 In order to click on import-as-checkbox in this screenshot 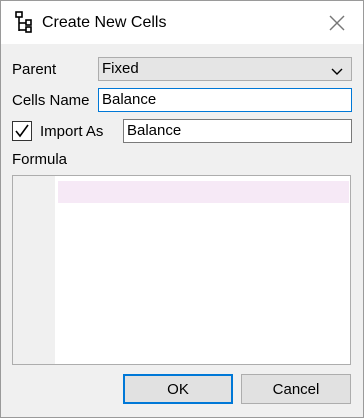, I will do `click(22, 131)`.